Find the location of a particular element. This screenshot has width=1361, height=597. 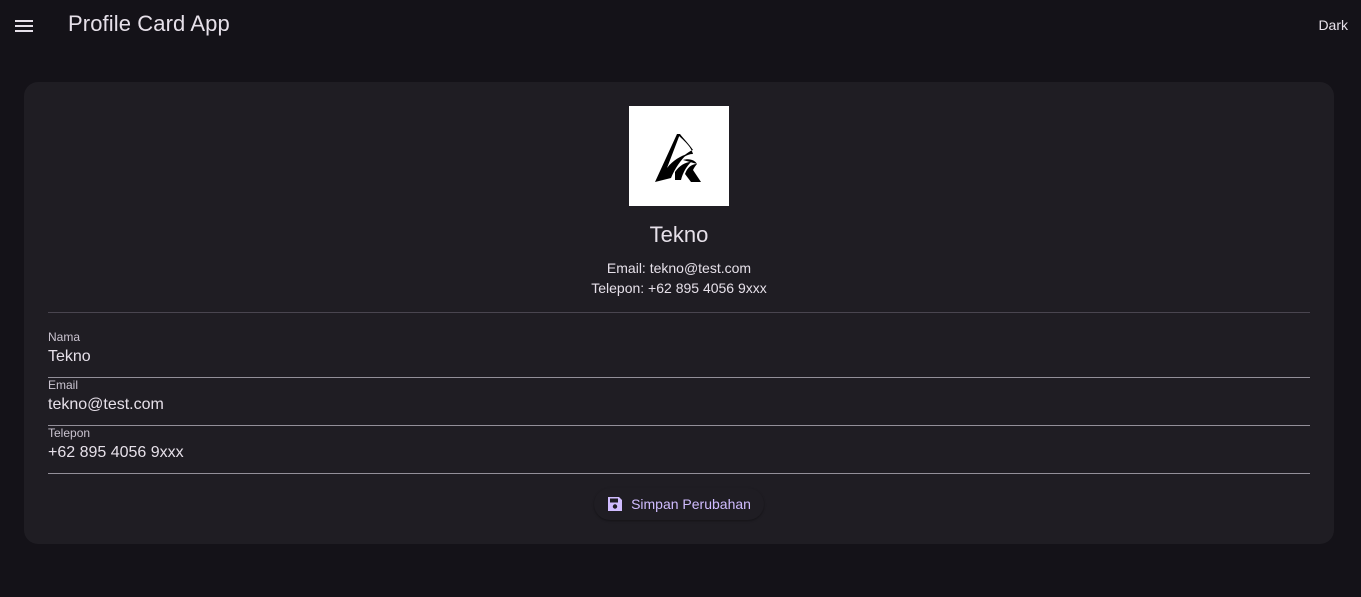

avatar is located at coordinates (679, 156).